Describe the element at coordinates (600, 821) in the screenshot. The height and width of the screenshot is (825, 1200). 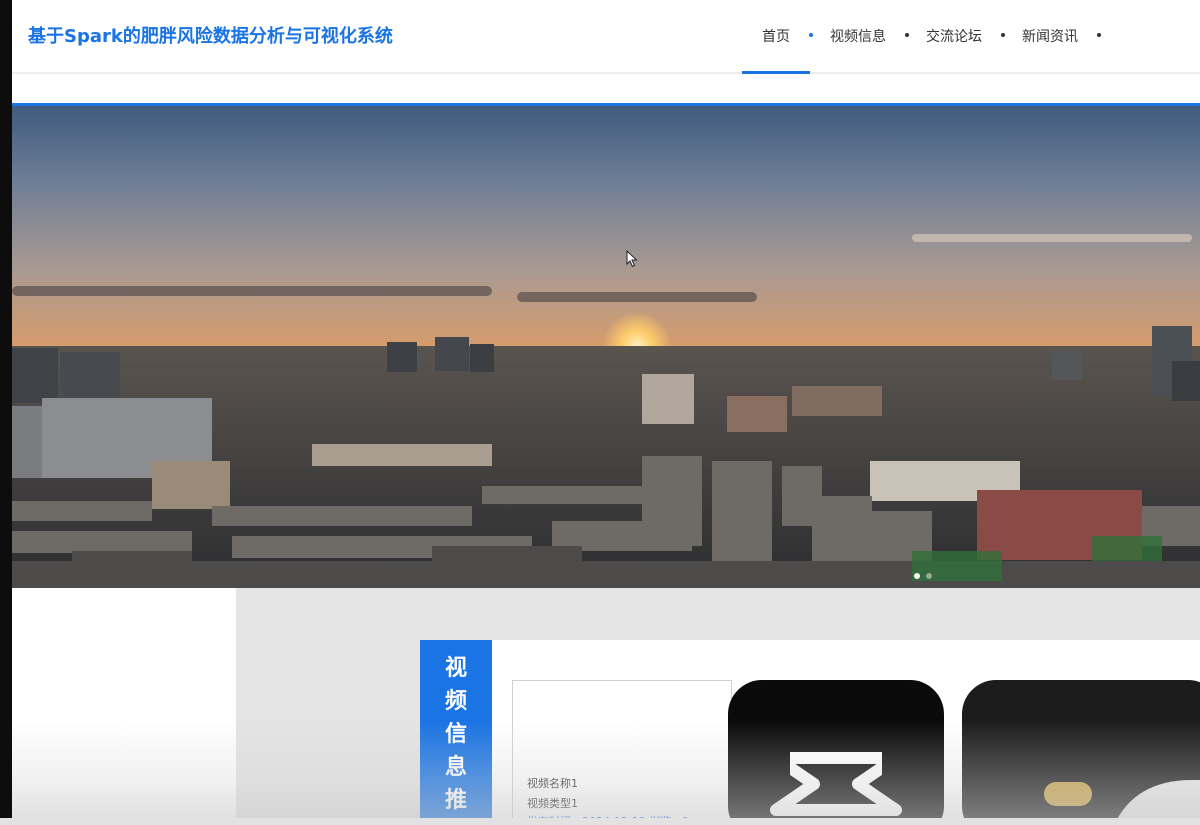
I see `bottom-edge` at that location.